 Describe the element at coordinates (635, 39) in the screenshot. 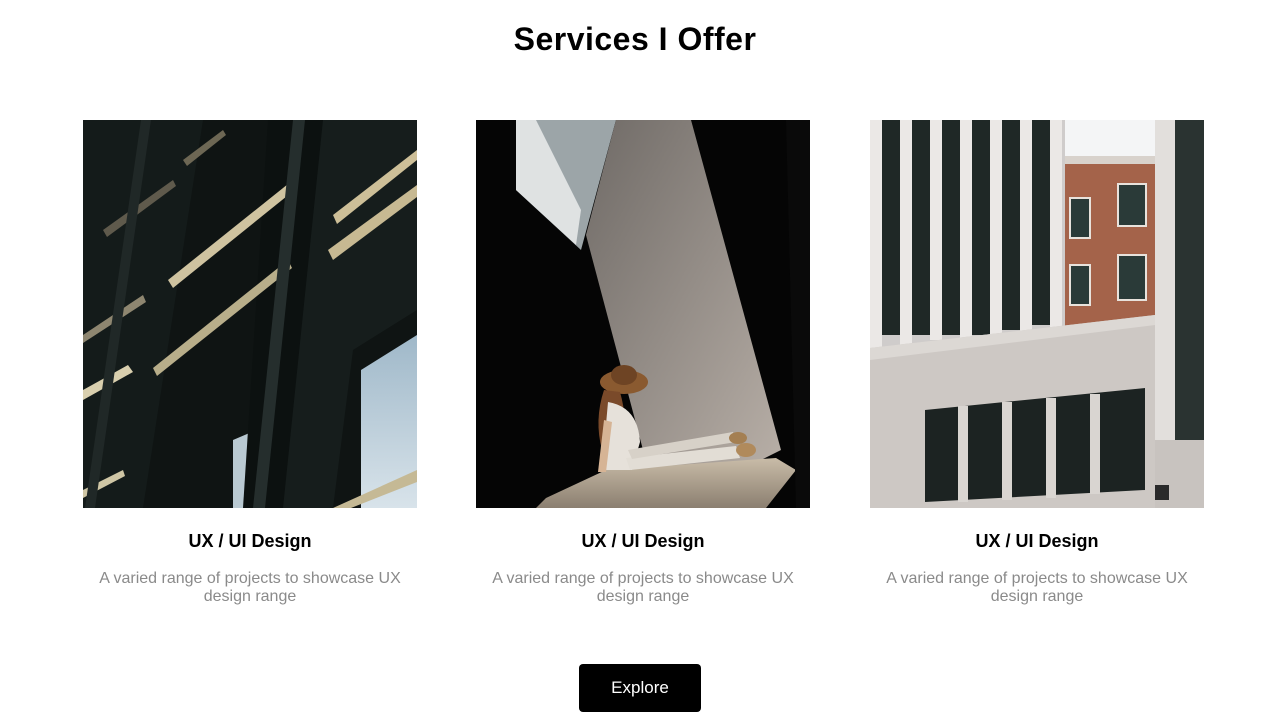

I see `section-title: Services I Offer` at that location.